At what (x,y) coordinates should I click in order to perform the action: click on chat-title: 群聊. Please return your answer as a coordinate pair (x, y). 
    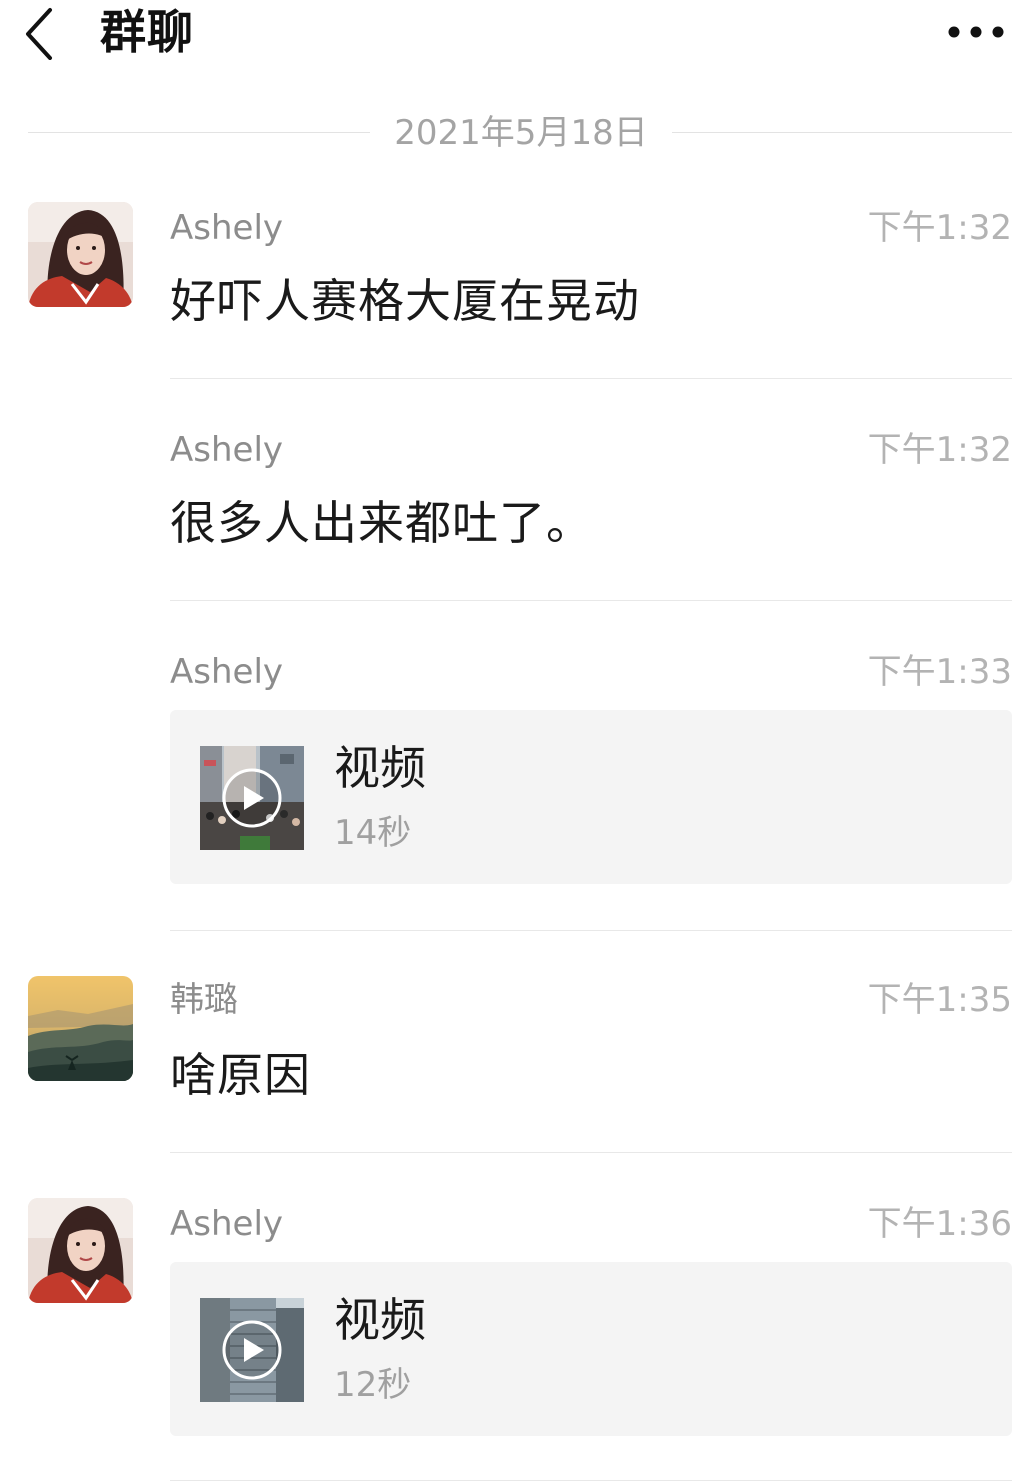
    Looking at the image, I should click on (147, 32).